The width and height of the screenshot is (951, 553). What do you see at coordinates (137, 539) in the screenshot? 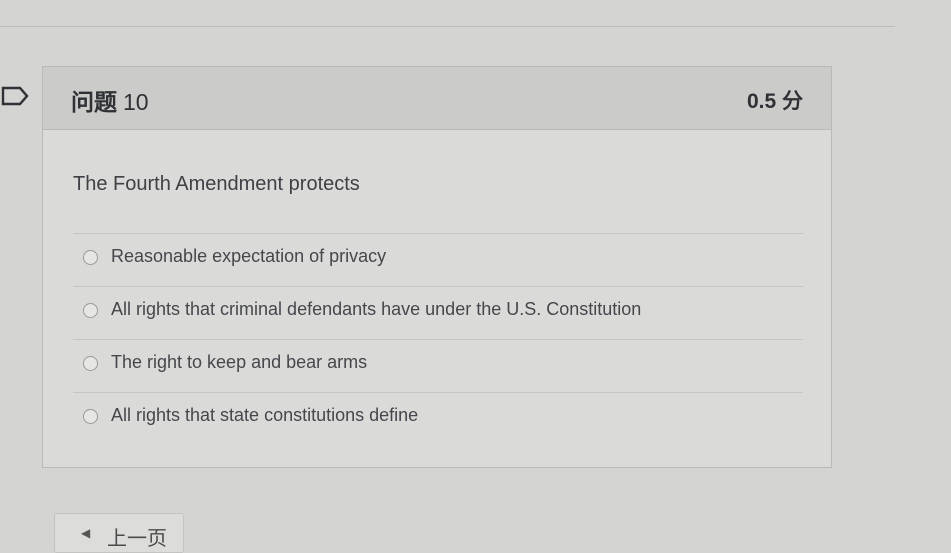
I see `previous-page-label: 上一页` at bounding box center [137, 539].